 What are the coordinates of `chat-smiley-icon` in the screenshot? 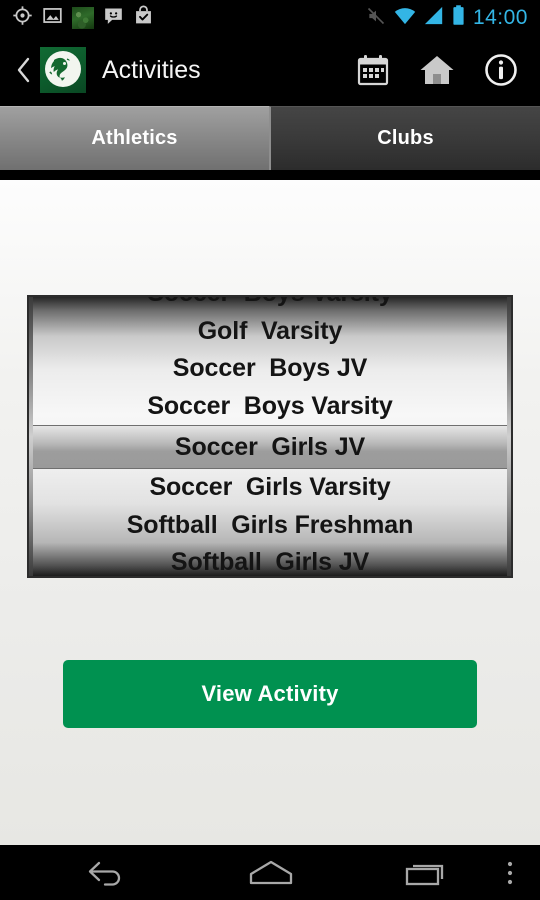 It's located at (113, 18).